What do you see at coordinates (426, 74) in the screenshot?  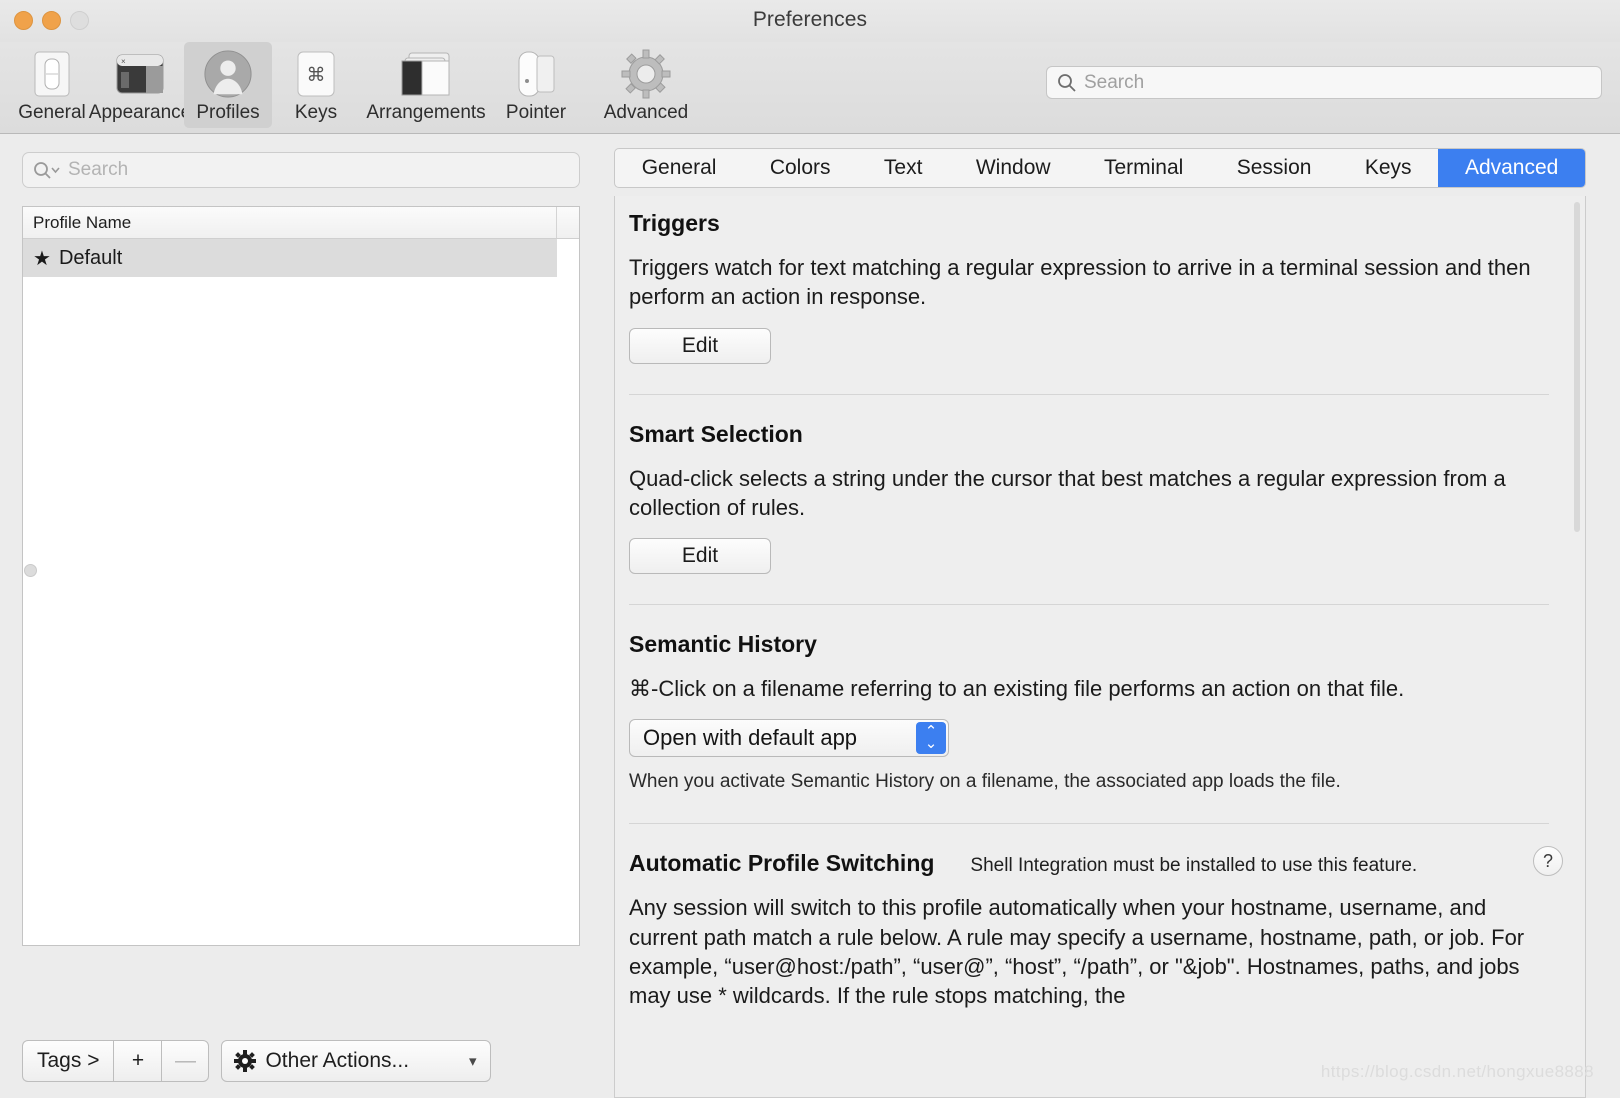 I see `arrangements-windows-icon` at bounding box center [426, 74].